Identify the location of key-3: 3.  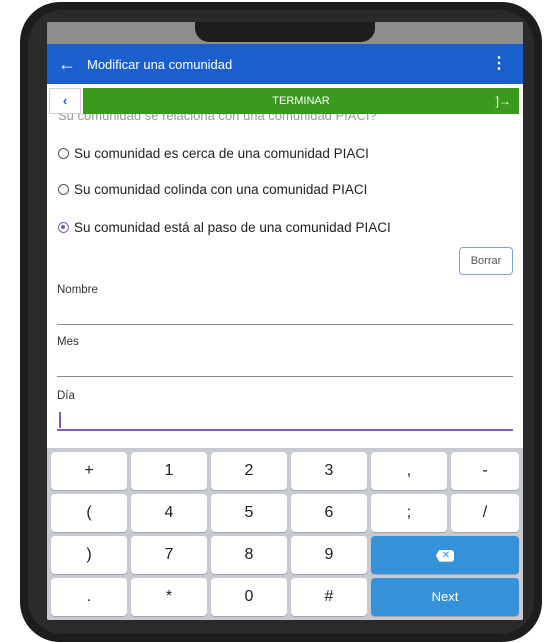
(329, 471).